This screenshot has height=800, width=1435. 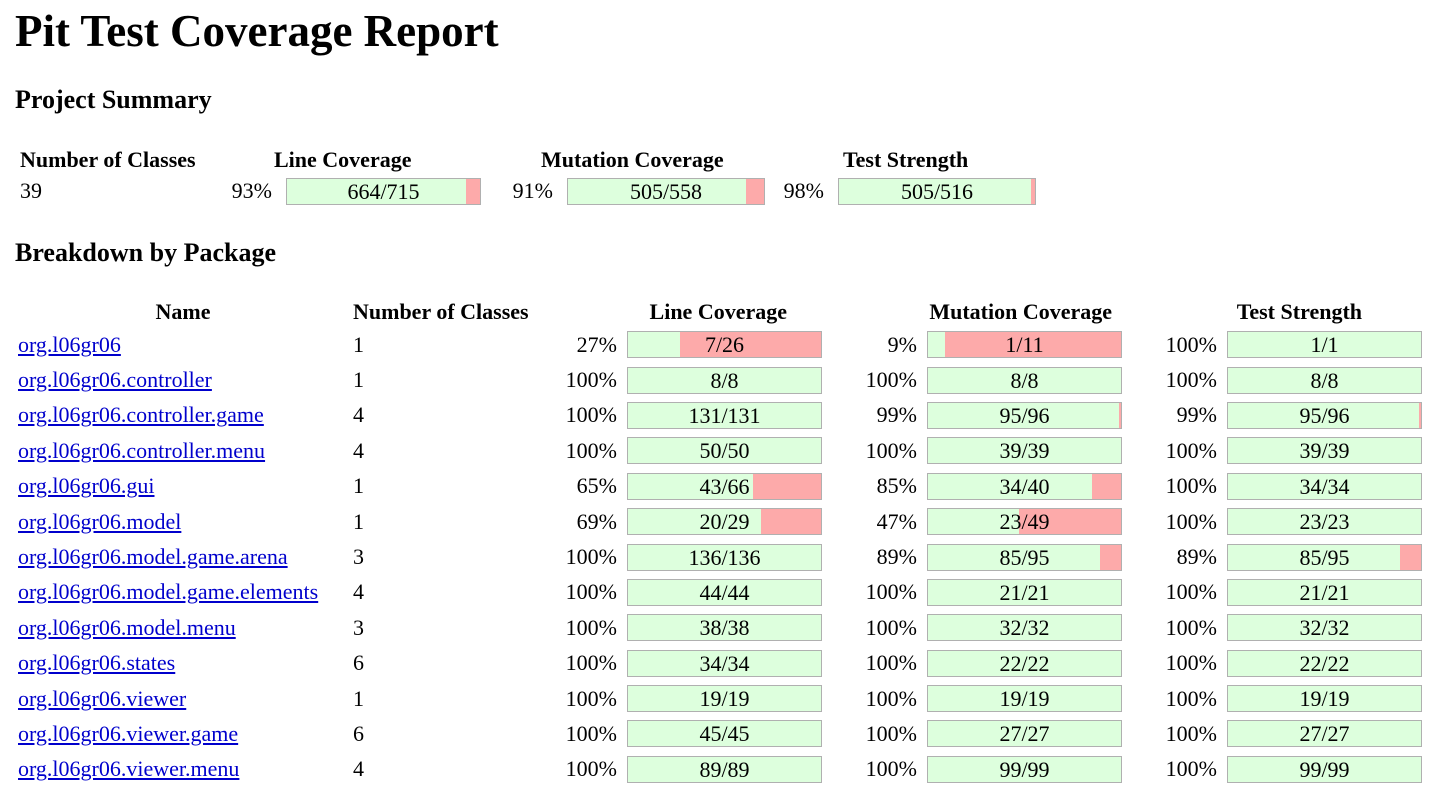 What do you see at coordinates (1324, 451) in the screenshot?
I see `package-strength-bar: 39/39` at bounding box center [1324, 451].